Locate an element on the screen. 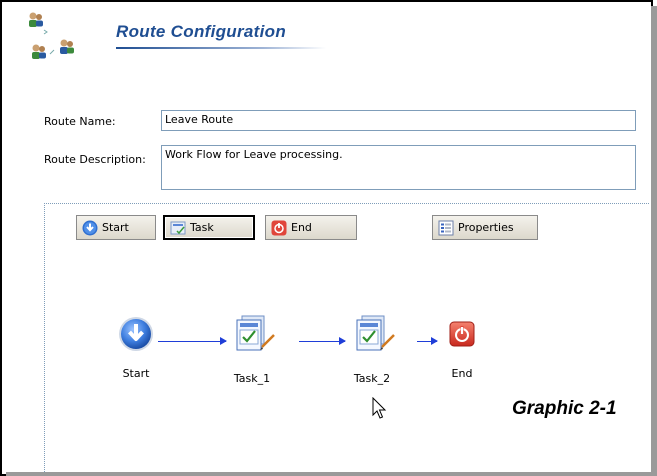 The image size is (657, 476). properties-list-icon is located at coordinates (446, 227).